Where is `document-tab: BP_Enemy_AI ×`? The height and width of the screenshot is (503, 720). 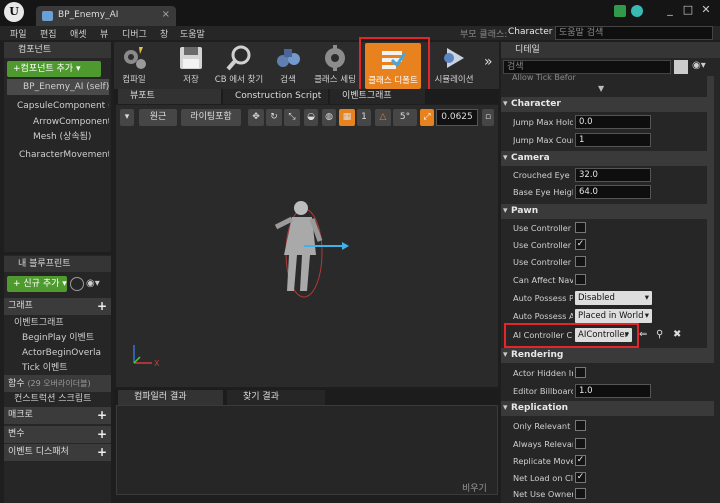
document-tab: BP_Enemy_AI × is located at coordinates (106, 16).